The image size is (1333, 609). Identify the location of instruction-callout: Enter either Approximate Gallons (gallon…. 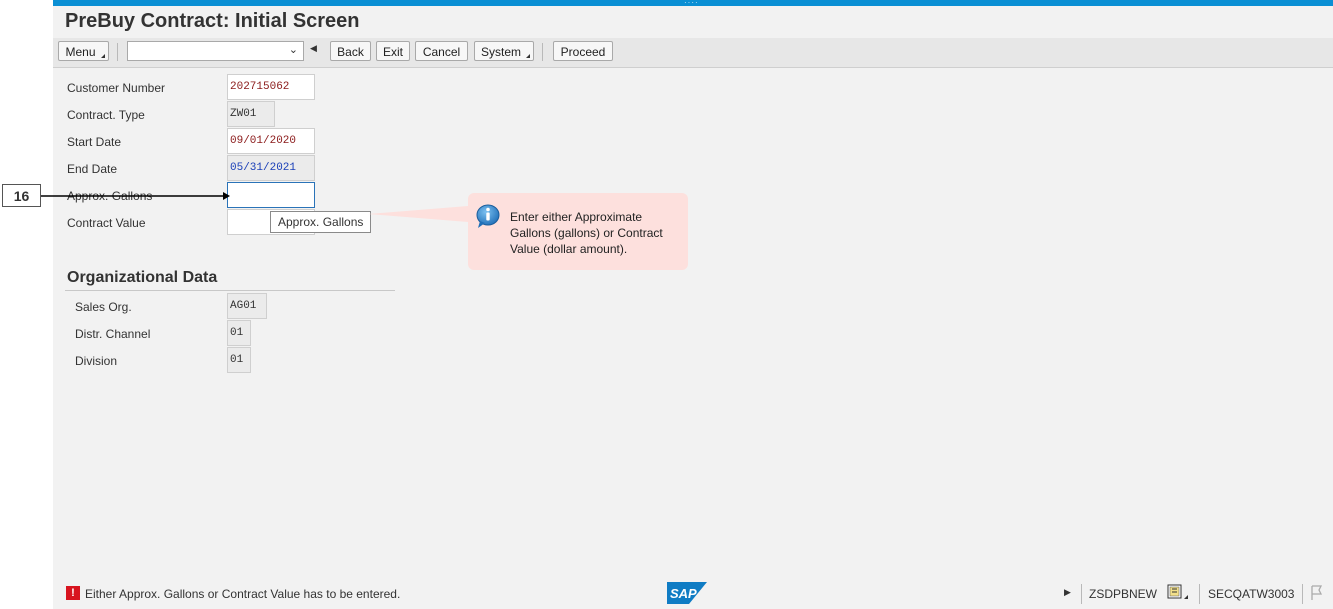
(578, 231).